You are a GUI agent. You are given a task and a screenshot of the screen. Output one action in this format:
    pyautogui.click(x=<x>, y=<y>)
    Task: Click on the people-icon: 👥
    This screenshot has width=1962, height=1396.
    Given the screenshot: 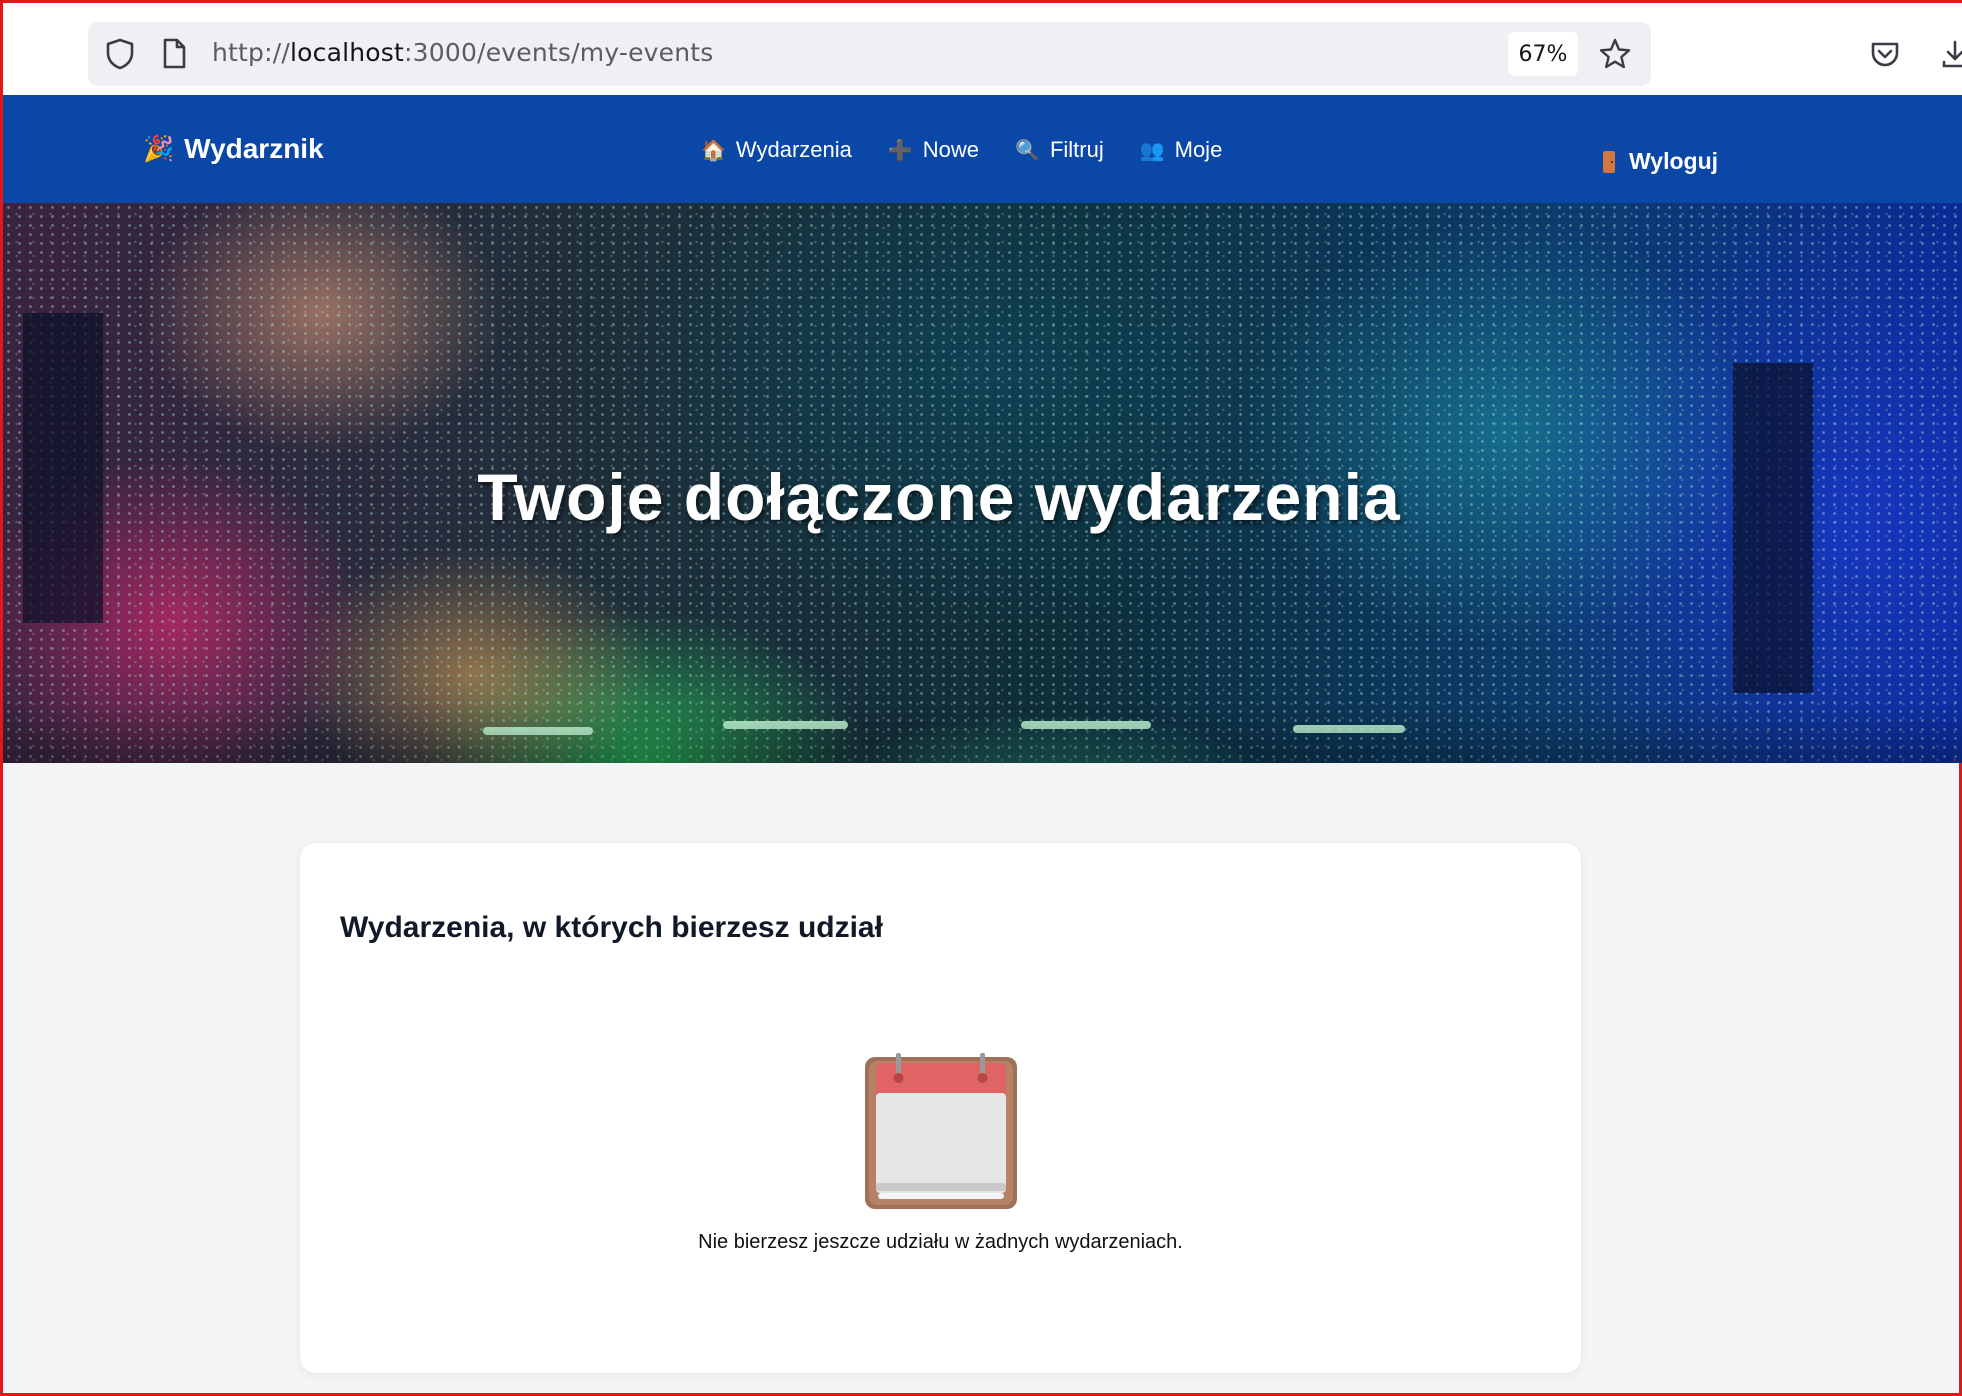 What is the action you would take?
    pyautogui.click(x=1152, y=150)
    